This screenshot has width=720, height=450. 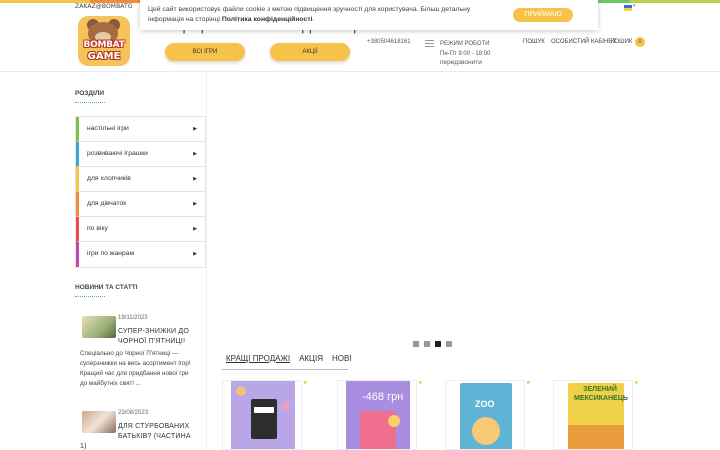 I want to click on privacy-policy-link: Політика конфіденційності, so click(x=267, y=19).